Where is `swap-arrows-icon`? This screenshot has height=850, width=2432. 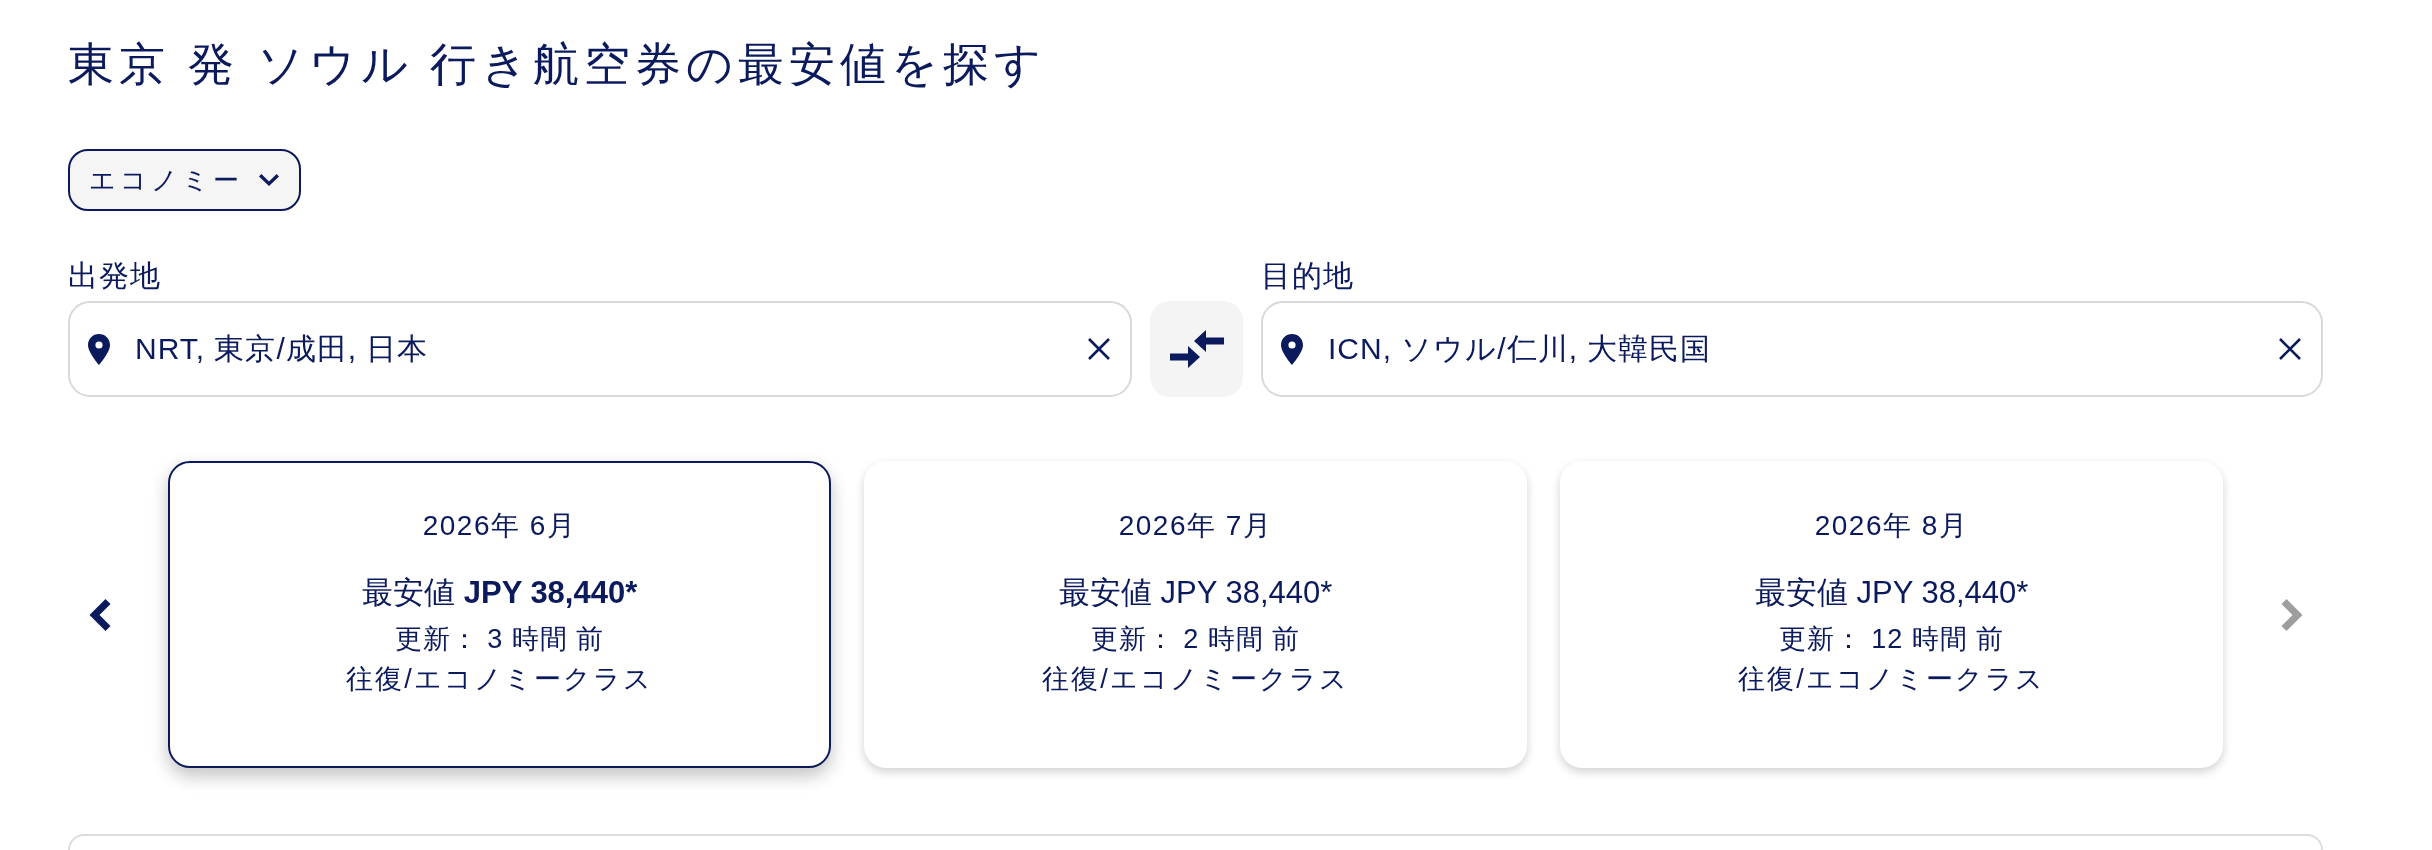
swap-arrows-icon is located at coordinates (1196, 349).